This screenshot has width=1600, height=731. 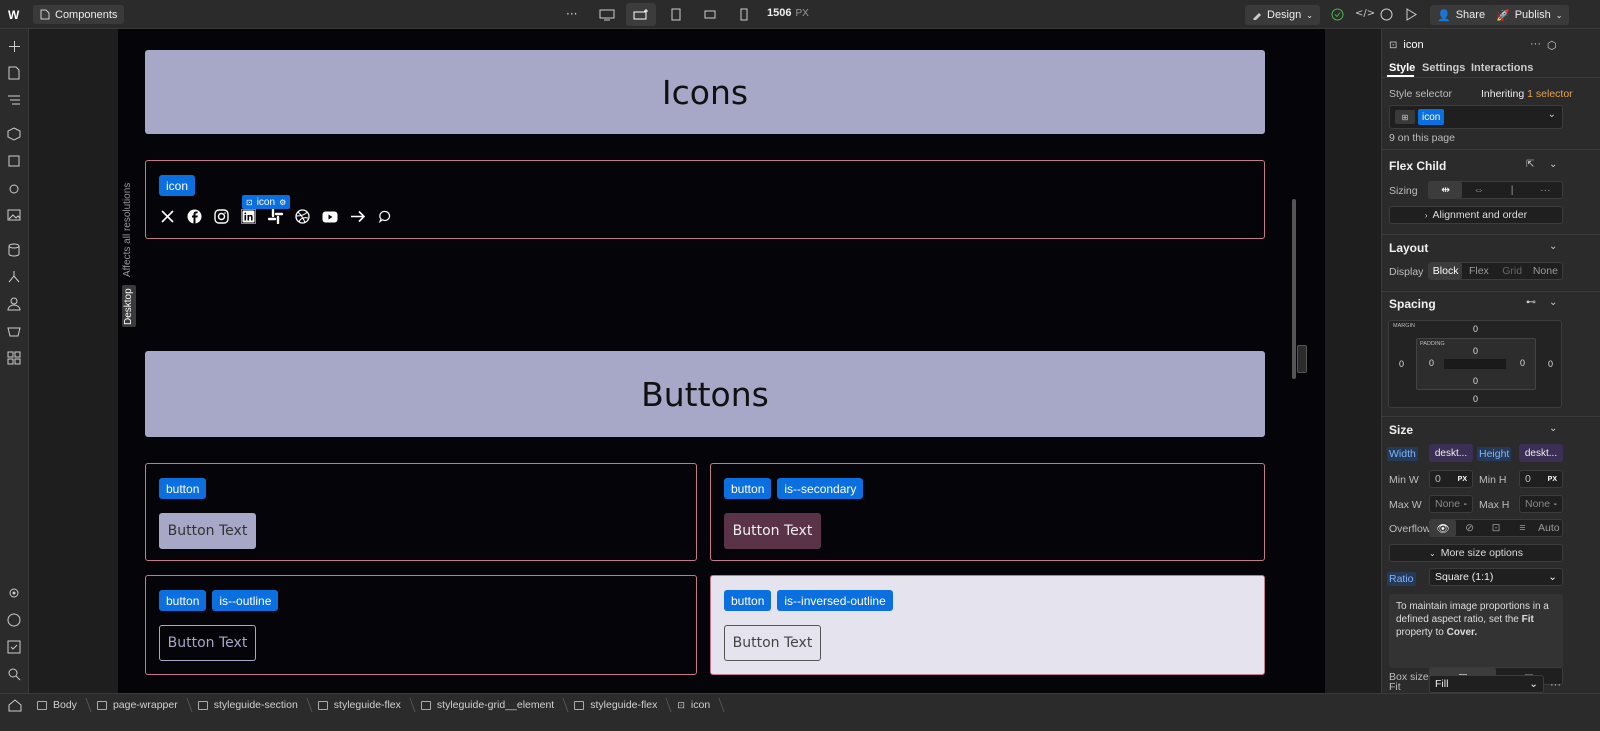 I want to click on linkedin-icon, so click(x=248, y=216).